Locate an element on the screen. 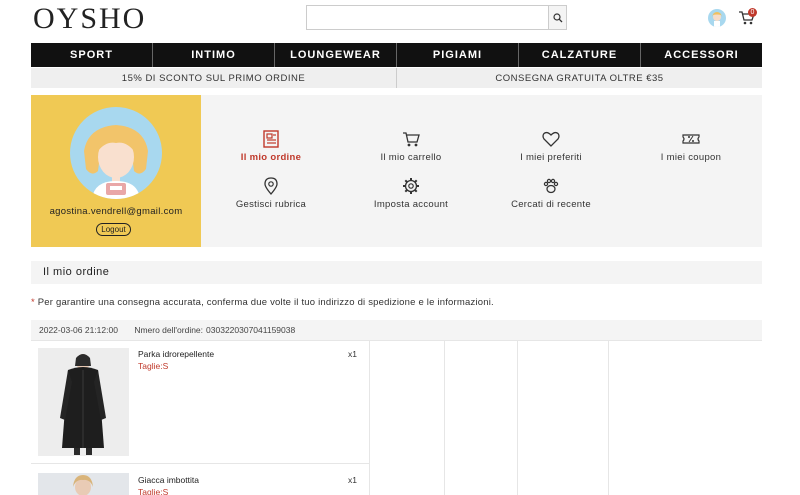  nav-item-pigiami: PIGIAMI is located at coordinates (458, 55).